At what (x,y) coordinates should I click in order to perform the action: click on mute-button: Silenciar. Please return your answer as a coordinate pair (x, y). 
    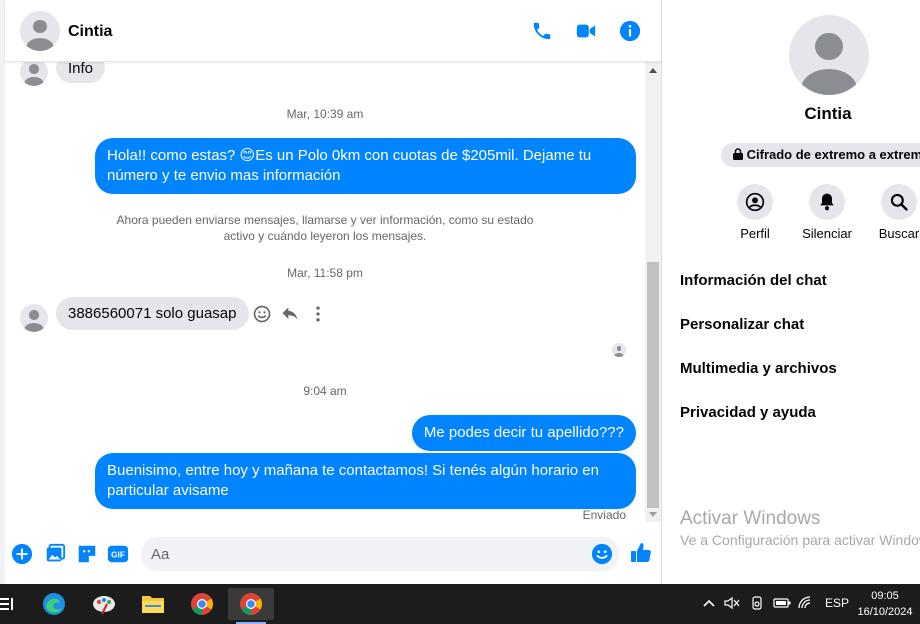
    Looking at the image, I should click on (827, 212).